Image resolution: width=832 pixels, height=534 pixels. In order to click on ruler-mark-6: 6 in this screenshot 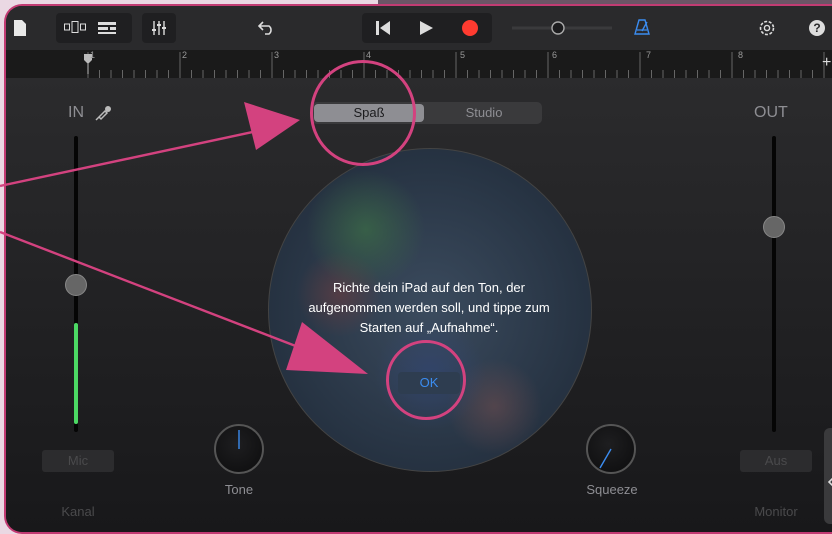, I will do `click(555, 55)`.